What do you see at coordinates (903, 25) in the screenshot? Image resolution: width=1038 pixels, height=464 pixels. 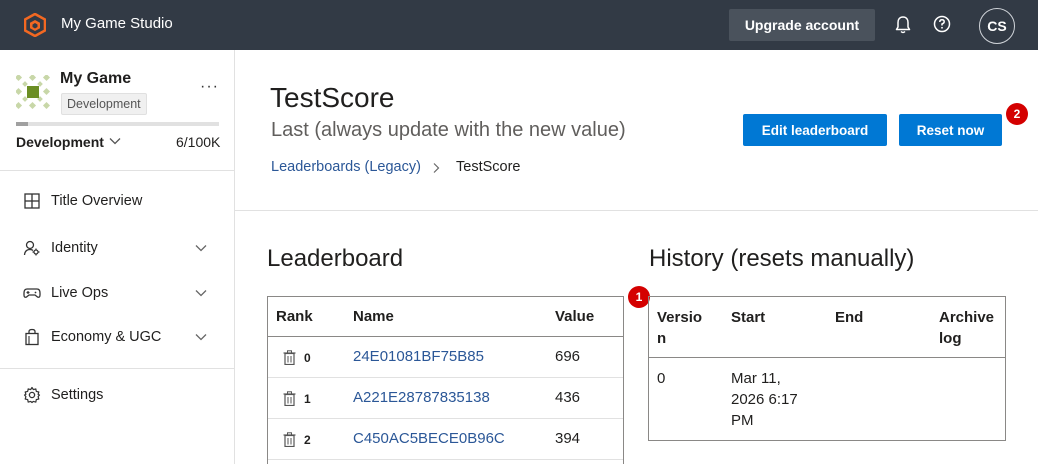 I see `bell-icon` at bounding box center [903, 25].